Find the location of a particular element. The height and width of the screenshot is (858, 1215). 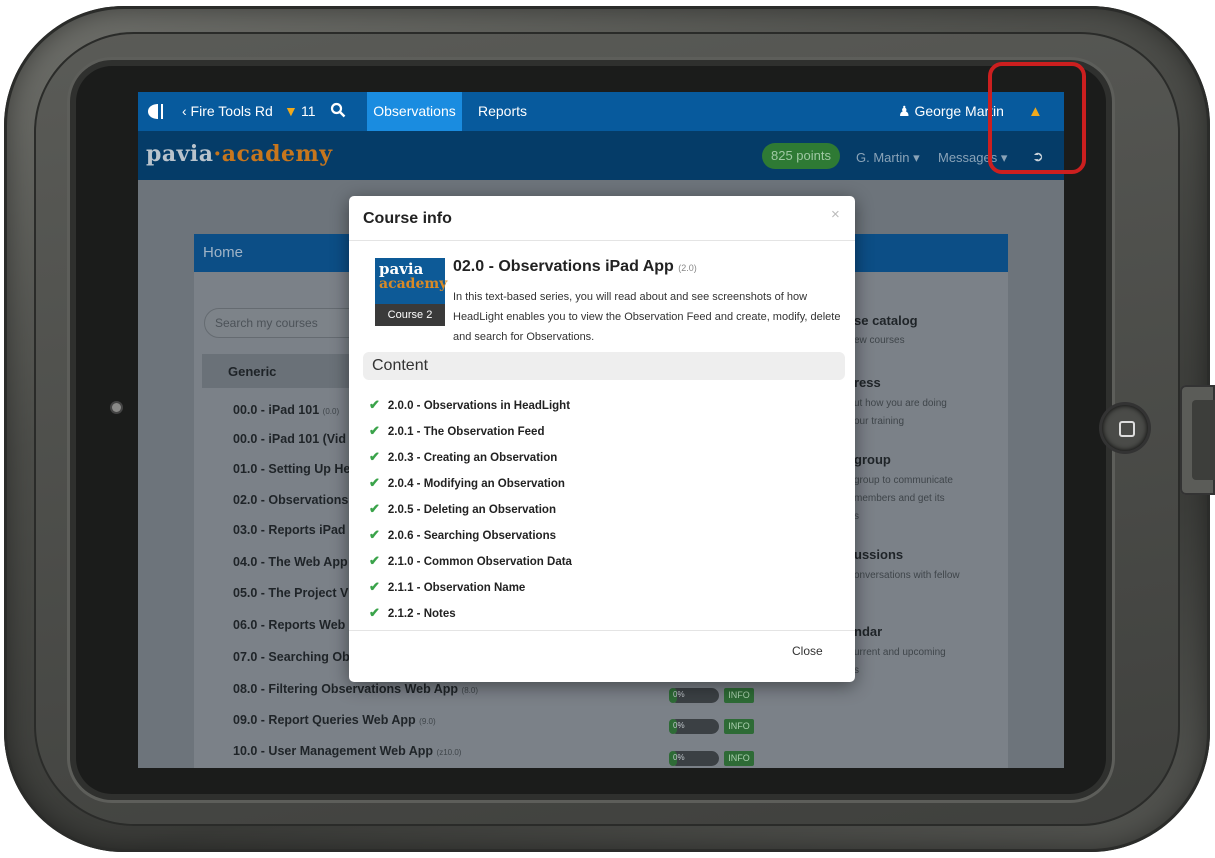

course-name: 02.0 - Observations is located at coordinates (291, 500).